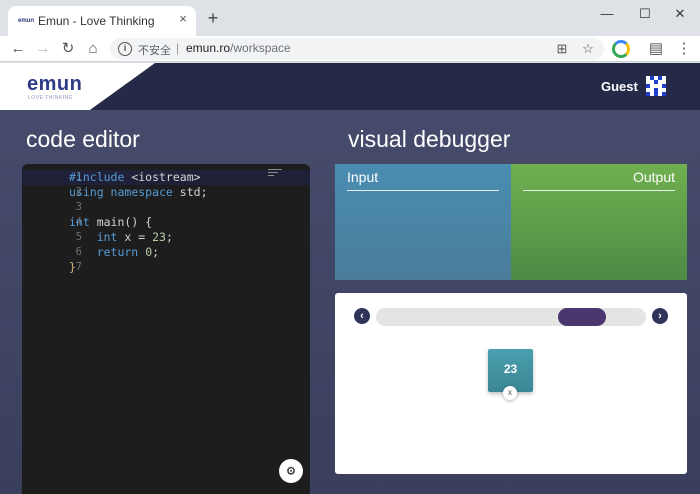 The image size is (700, 494). Describe the element at coordinates (96, 21) in the screenshot. I see `tab-title: Emun - Love Thinking` at that location.